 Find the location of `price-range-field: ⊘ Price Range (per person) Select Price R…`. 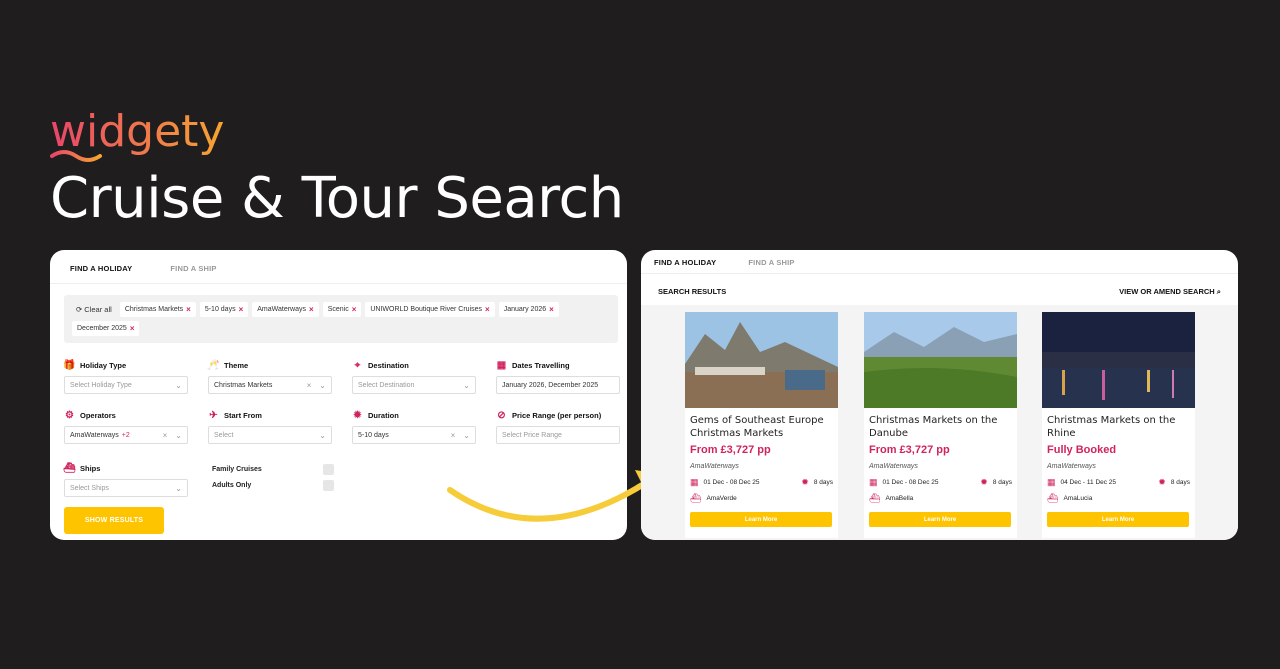

price-range-field: ⊘ Price Range (per person) Select Price R… is located at coordinates (558, 427).